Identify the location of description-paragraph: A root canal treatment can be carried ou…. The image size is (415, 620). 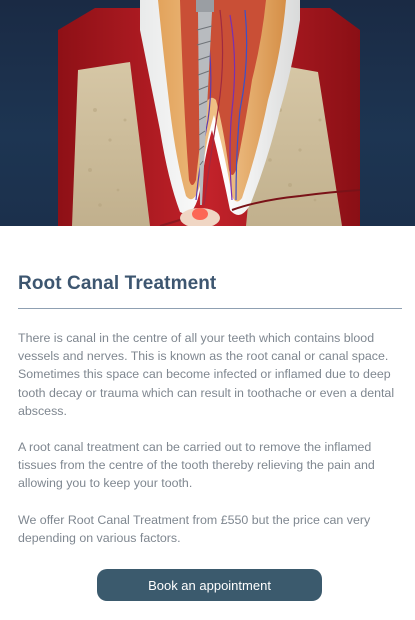
(196, 465).